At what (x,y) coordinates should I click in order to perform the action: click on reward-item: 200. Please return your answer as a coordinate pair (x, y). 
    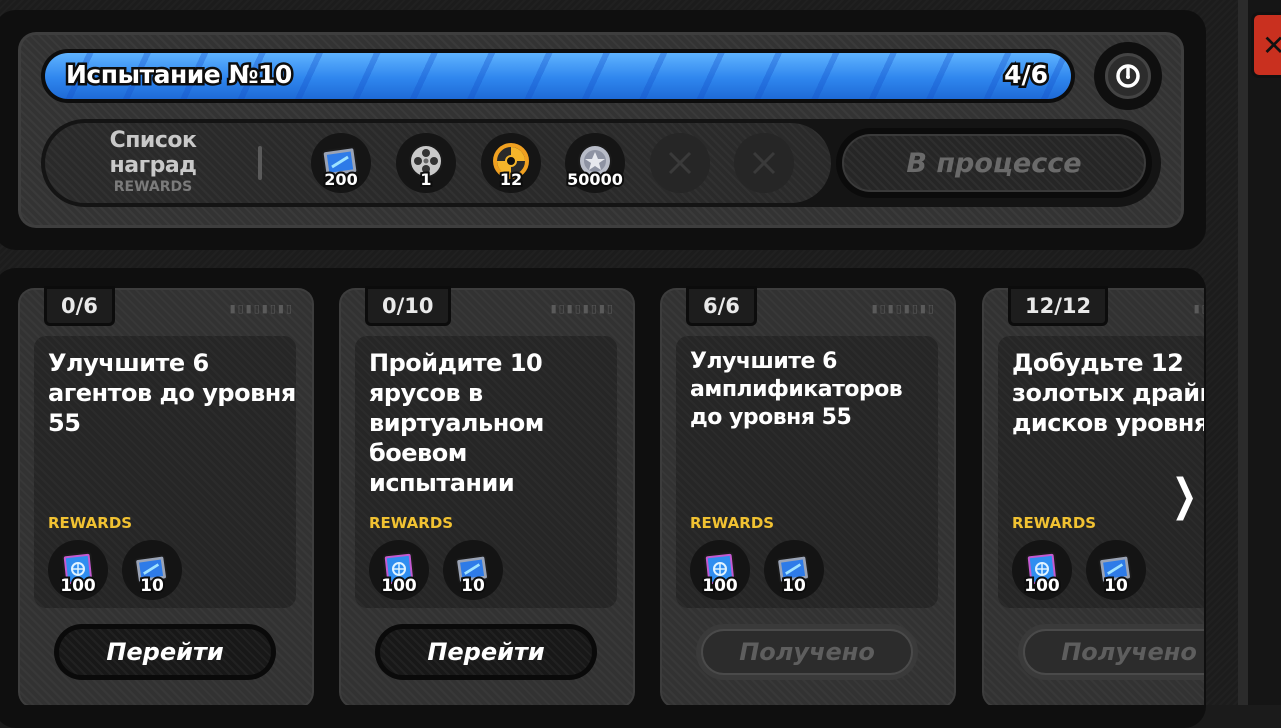
    Looking at the image, I should click on (341, 163).